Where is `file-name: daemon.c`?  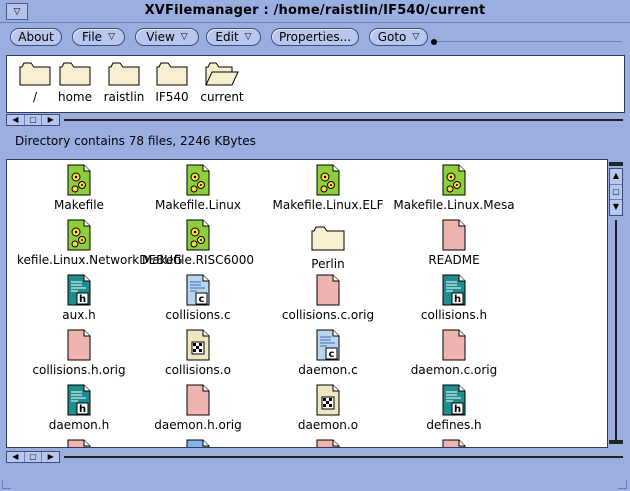 file-name: daemon.c is located at coordinates (328, 370).